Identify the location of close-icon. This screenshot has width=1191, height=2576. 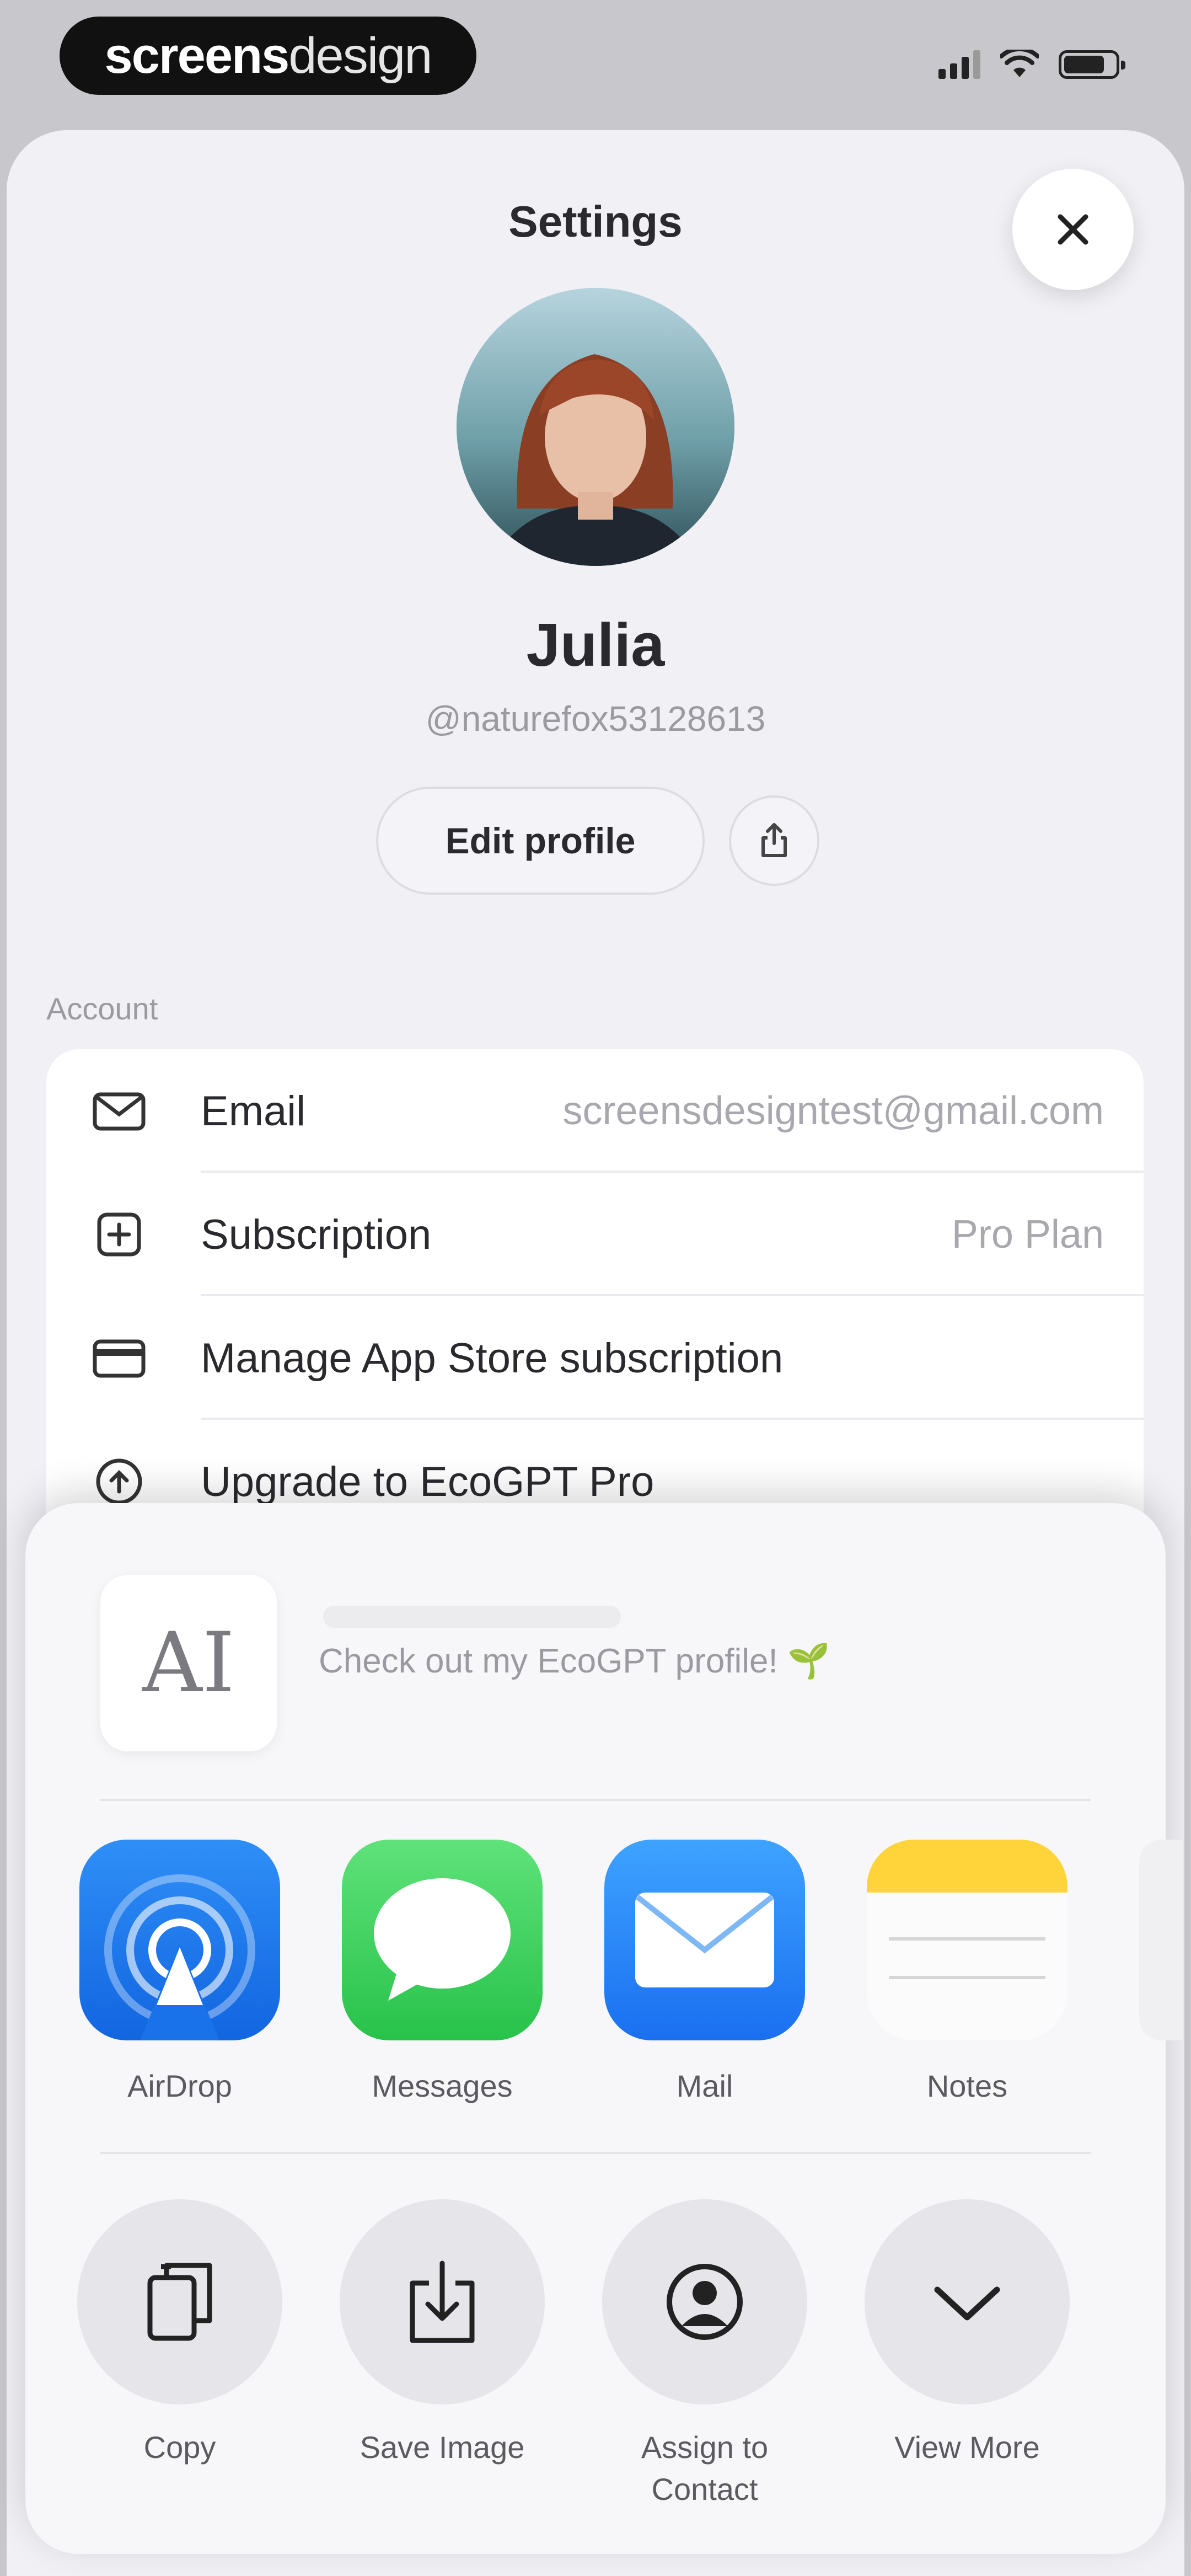
(1073, 229).